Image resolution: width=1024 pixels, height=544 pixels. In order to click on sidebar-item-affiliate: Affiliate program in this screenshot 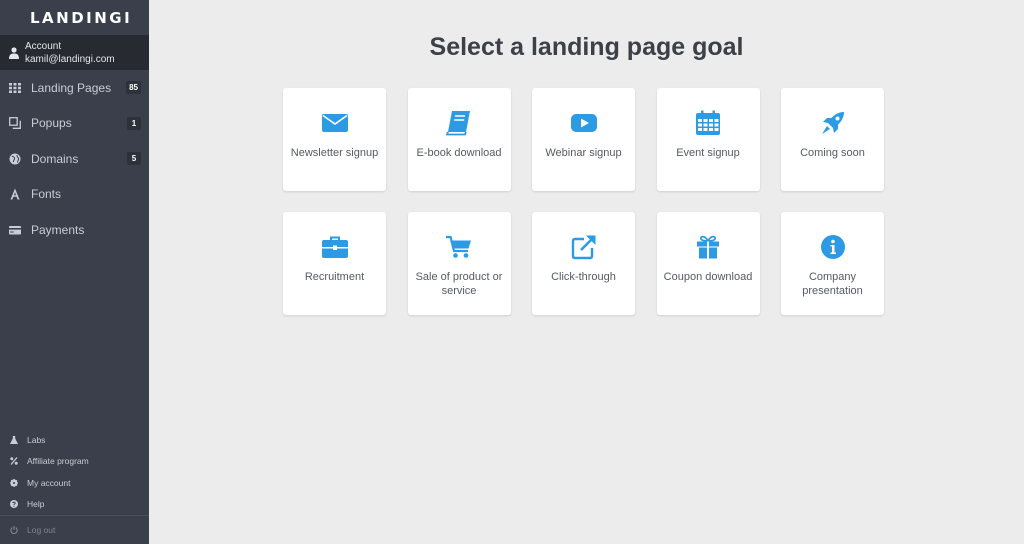, I will do `click(74, 462)`.